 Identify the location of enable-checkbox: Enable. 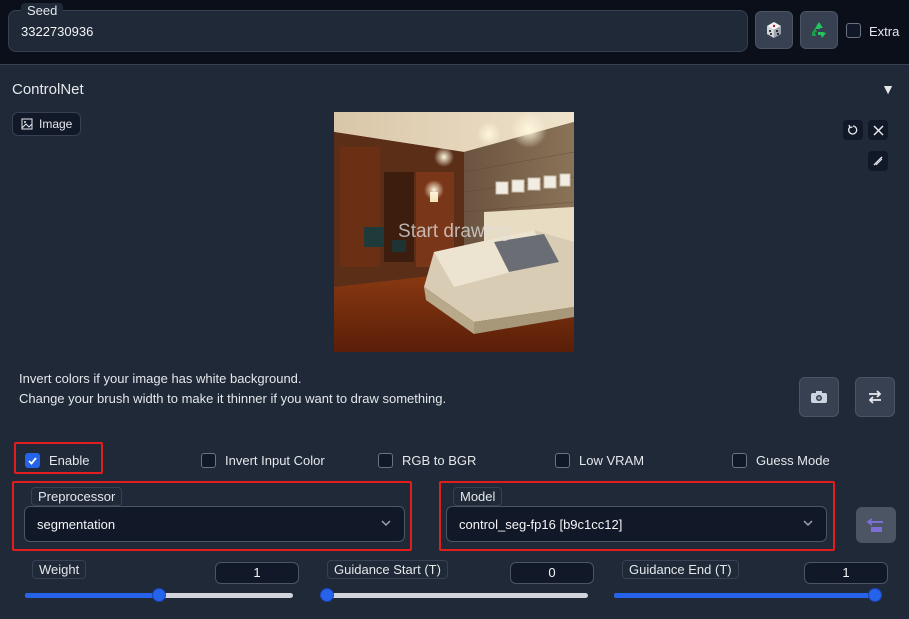
(57, 460).